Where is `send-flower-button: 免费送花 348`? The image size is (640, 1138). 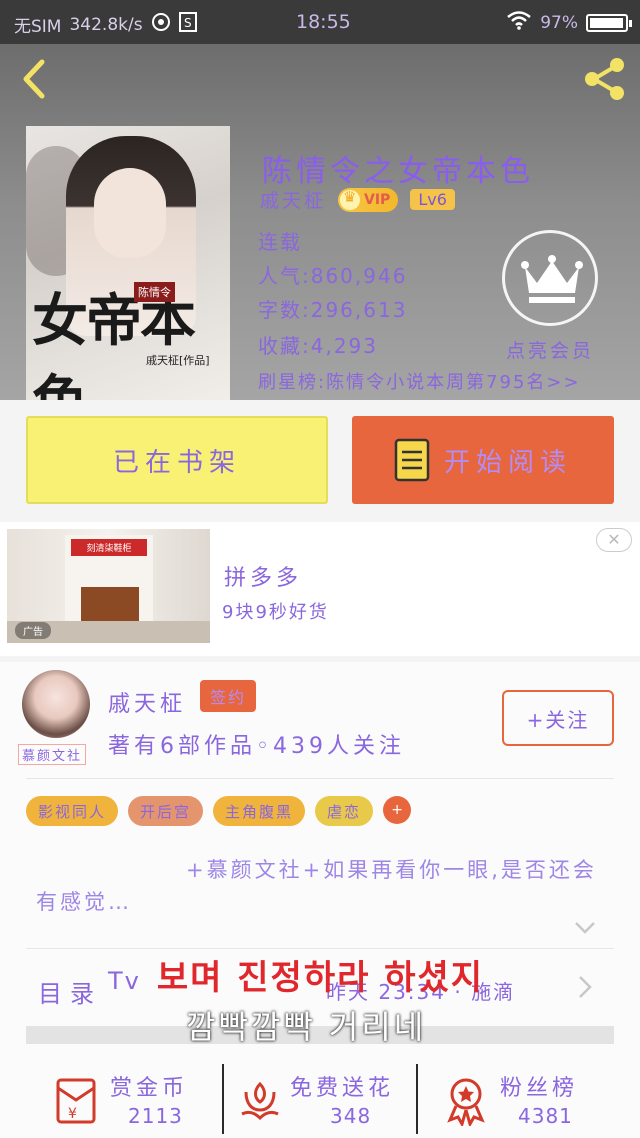 send-flower-button: 免费送花 348 is located at coordinates (320, 1100).